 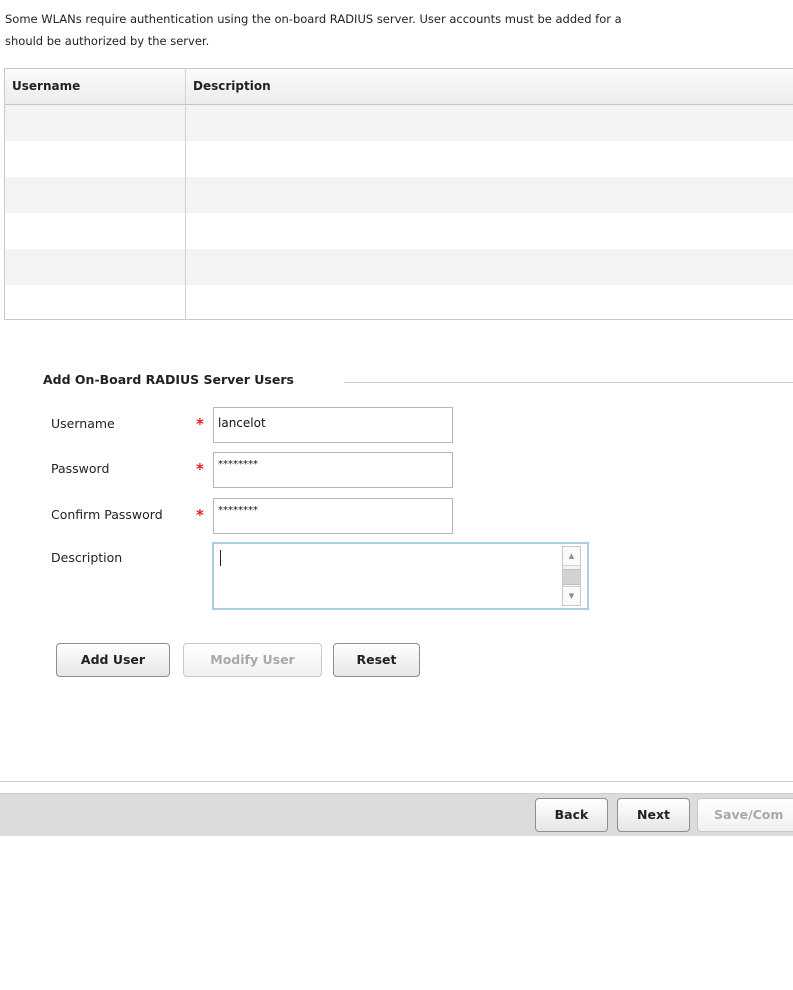 What do you see at coordinates (220, 558) in the screenshot?
I see `text-caret` at bounding box center [220, 558].